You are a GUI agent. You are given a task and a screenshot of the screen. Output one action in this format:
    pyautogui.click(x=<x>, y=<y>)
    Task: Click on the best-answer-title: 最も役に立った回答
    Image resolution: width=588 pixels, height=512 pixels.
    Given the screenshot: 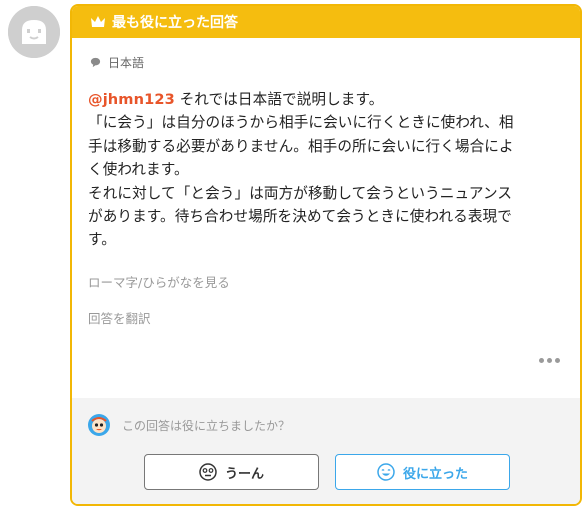 What is the action you would take?
    pyautogui.click(x=175, y=23)
    